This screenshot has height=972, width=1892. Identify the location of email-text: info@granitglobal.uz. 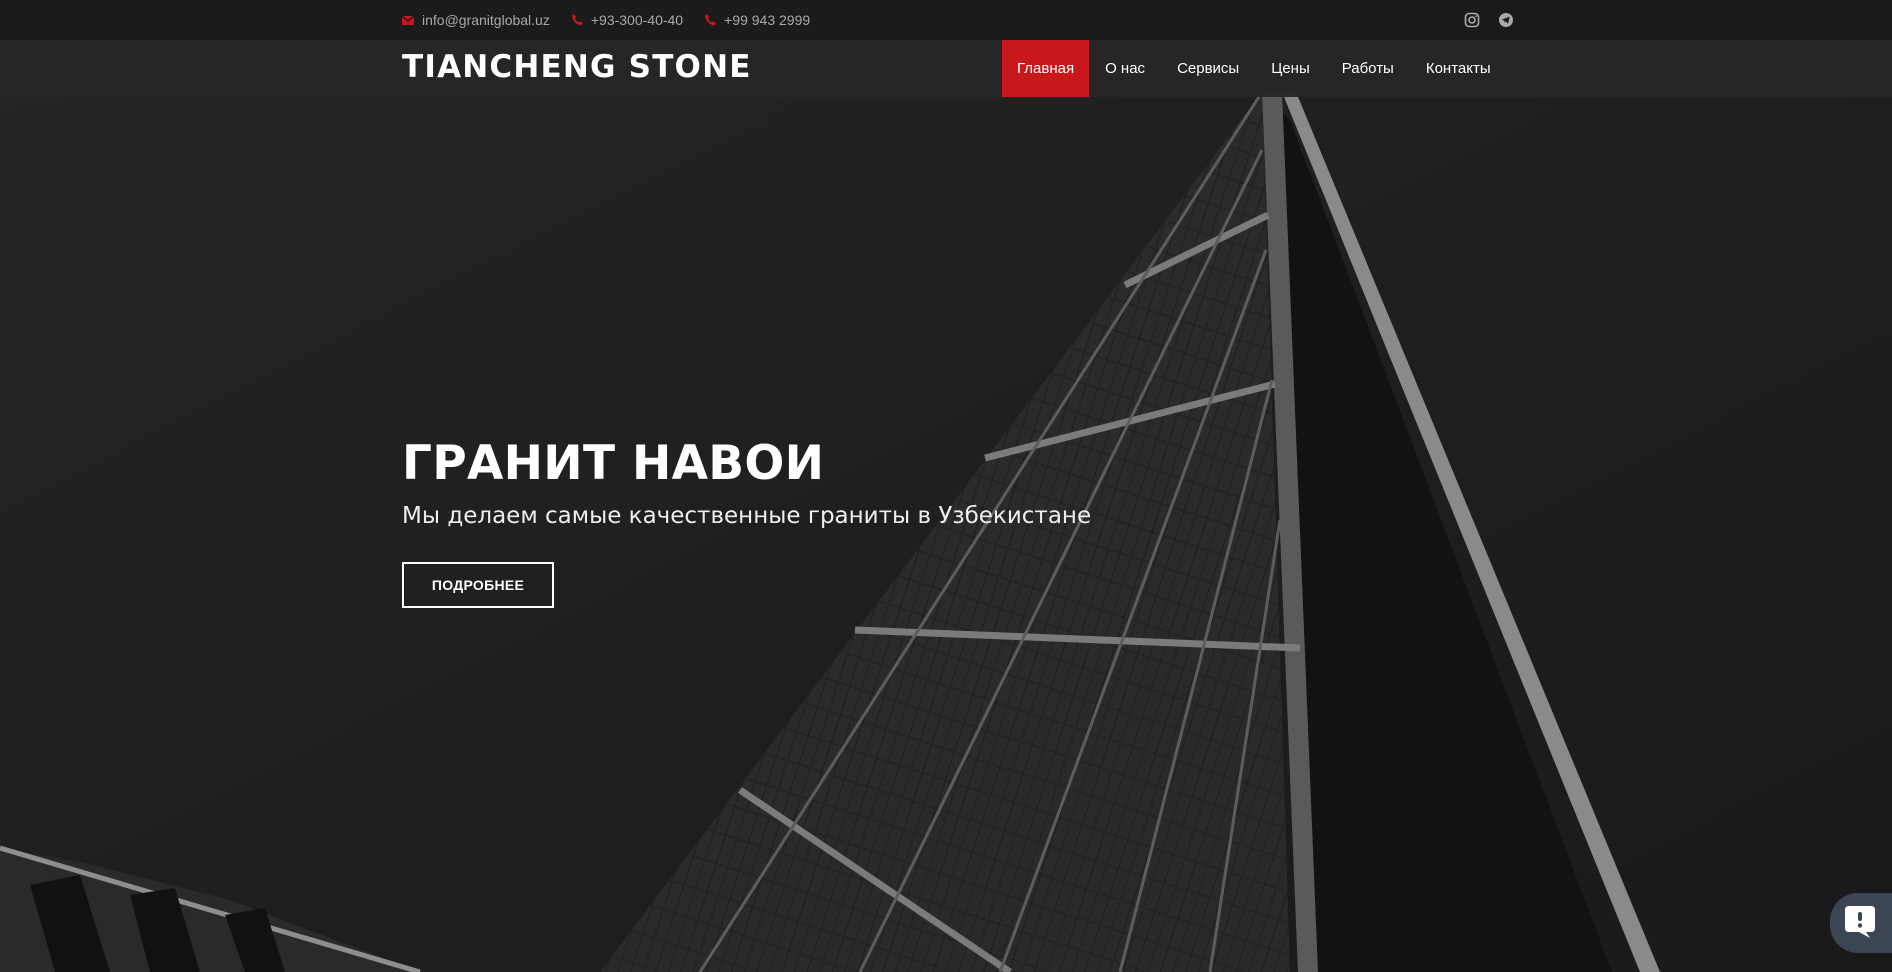
(486, 20).